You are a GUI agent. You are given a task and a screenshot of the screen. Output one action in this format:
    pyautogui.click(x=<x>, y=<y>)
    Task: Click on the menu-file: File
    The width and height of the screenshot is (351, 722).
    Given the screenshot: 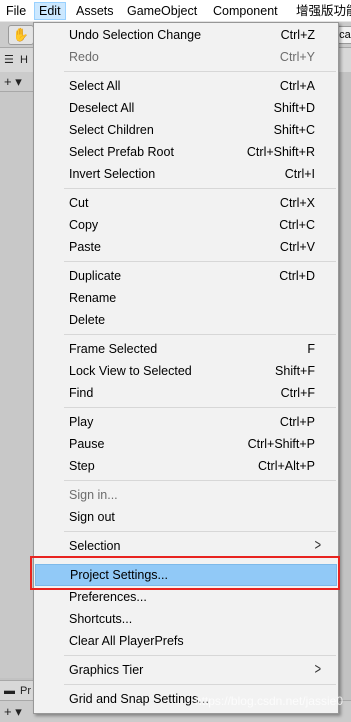 What is the action you would take?
    pyautogui.click(x=16, y=11)
    